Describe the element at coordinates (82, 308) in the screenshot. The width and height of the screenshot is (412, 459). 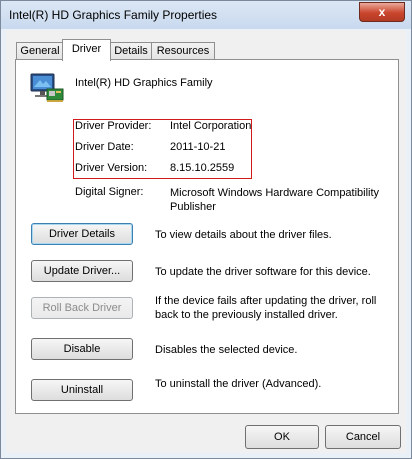
I see `roll-back-driver-button: Roll Back Driver` at that location.